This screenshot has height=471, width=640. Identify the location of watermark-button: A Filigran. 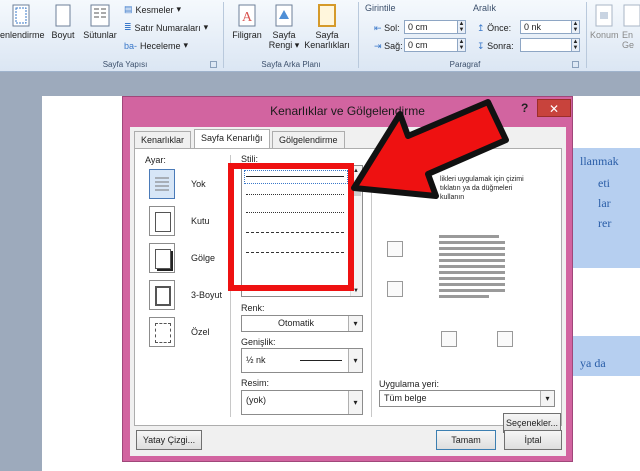
(247, 22).